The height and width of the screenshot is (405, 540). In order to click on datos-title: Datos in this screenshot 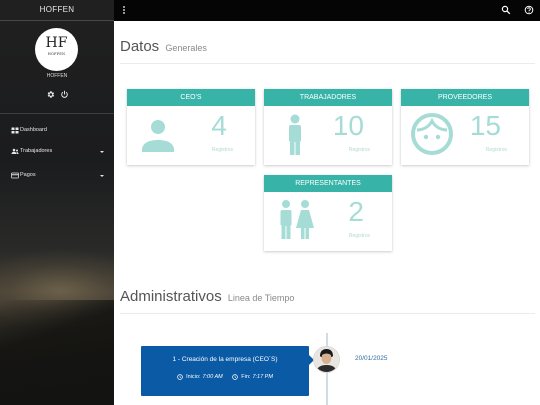, I will do `click(140, 46)`.